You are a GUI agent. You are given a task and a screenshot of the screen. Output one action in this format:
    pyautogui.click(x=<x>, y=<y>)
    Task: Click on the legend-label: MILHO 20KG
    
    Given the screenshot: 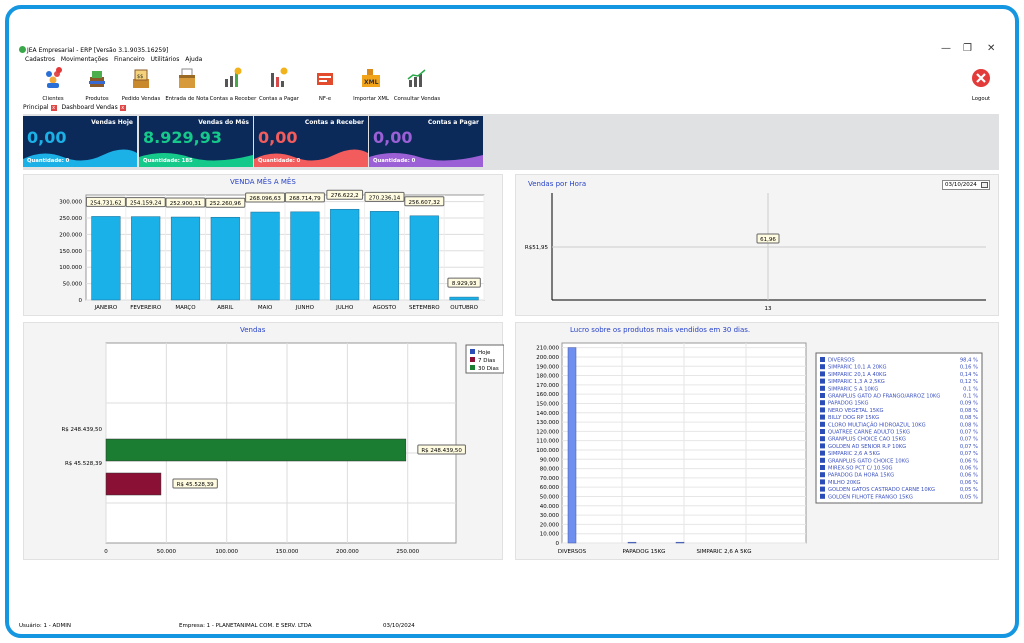 What is the action you would take?
    pyautogui.click(x=844, y=483)
    